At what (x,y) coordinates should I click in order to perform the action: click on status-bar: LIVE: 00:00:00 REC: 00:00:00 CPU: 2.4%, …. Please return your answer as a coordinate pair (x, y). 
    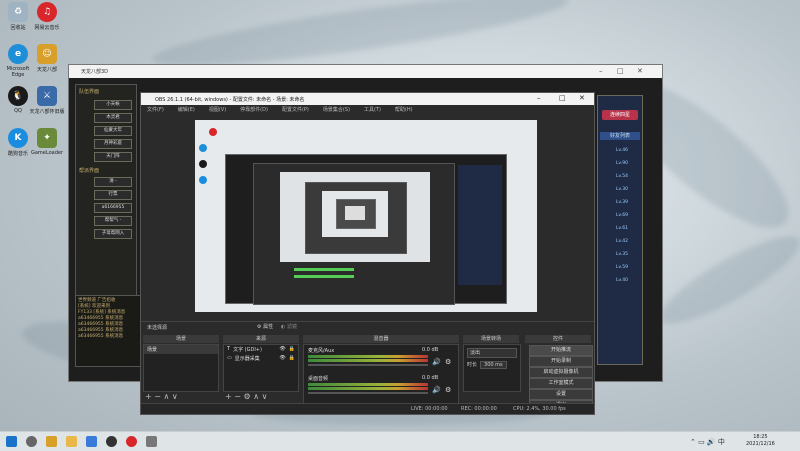
    Looking at the image, I should click on (367, 408).